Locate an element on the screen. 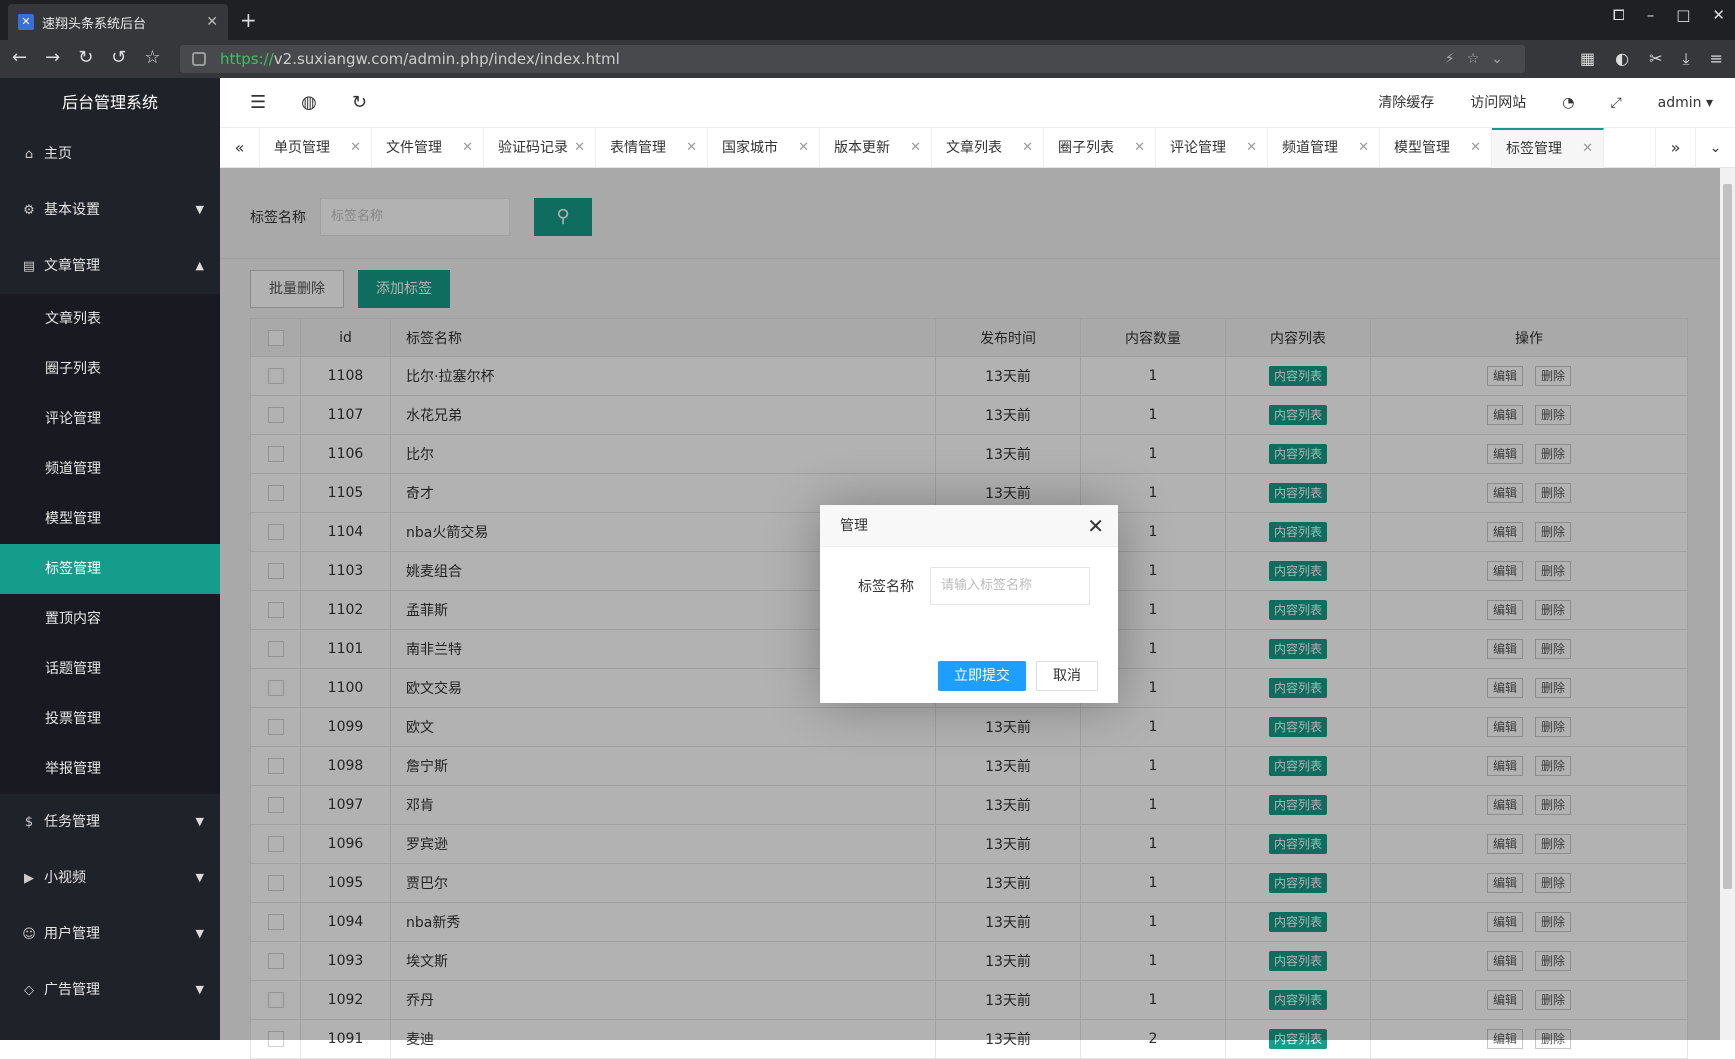  fullscreen-icon: ⤢ is located at coordinates (1615, 103).